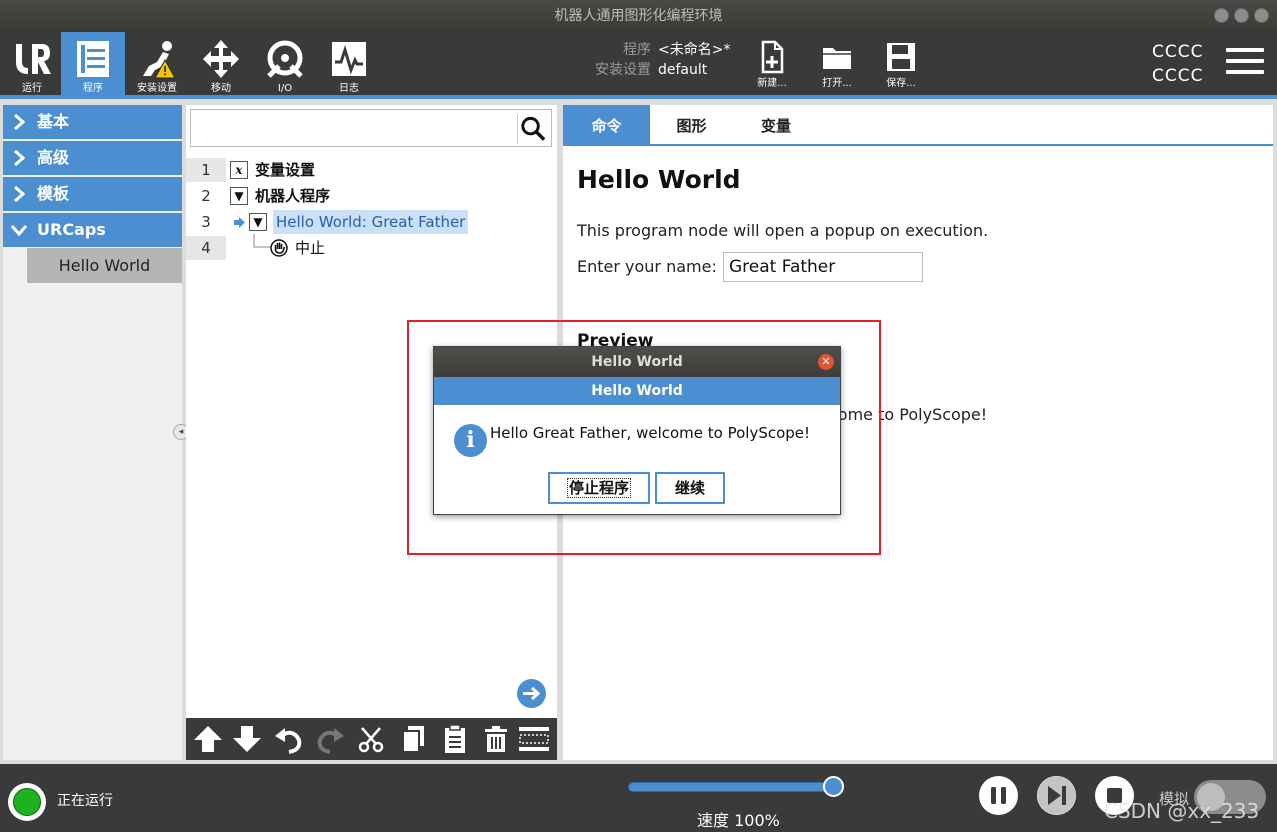  What do you see at coordinates (414, 739) in the screenshot?
I see `copy-icon` at bounding box center [414, 739].